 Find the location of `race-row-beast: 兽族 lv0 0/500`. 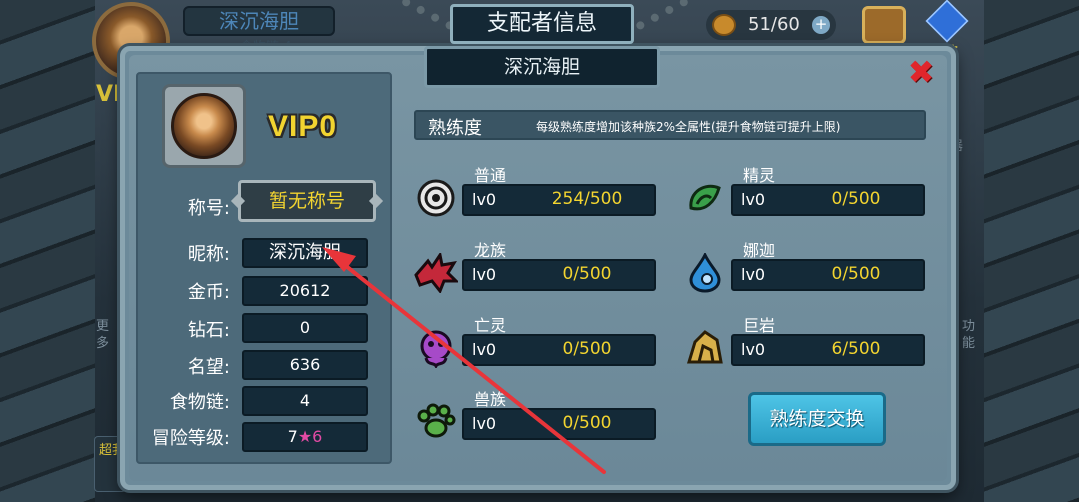

race-row-beast: 兽族 lv0 0/500 is located at coordinates (539, 418).